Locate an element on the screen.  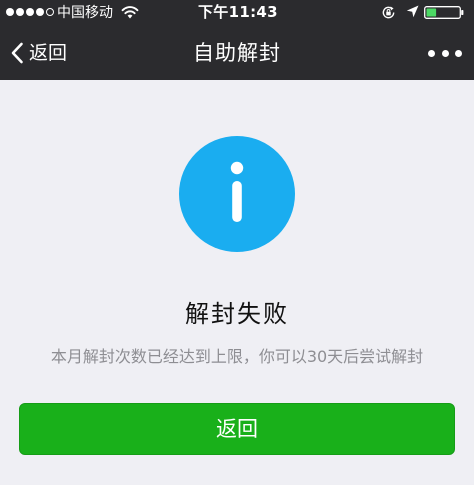
info-icon is located at coordinates (237, 194).